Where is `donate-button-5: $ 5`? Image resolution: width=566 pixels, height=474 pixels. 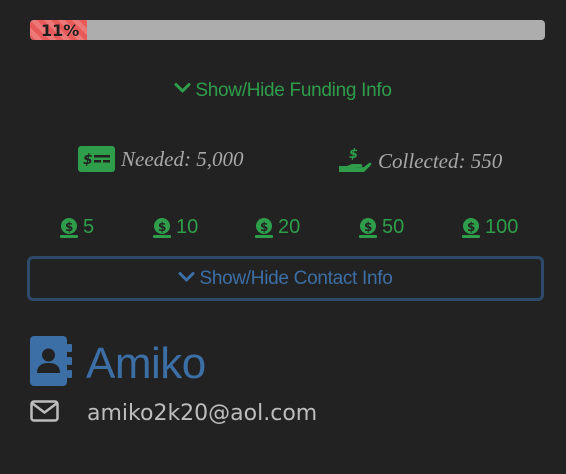
donate-button-5: $ 5 is located at coordinates (76, 227).